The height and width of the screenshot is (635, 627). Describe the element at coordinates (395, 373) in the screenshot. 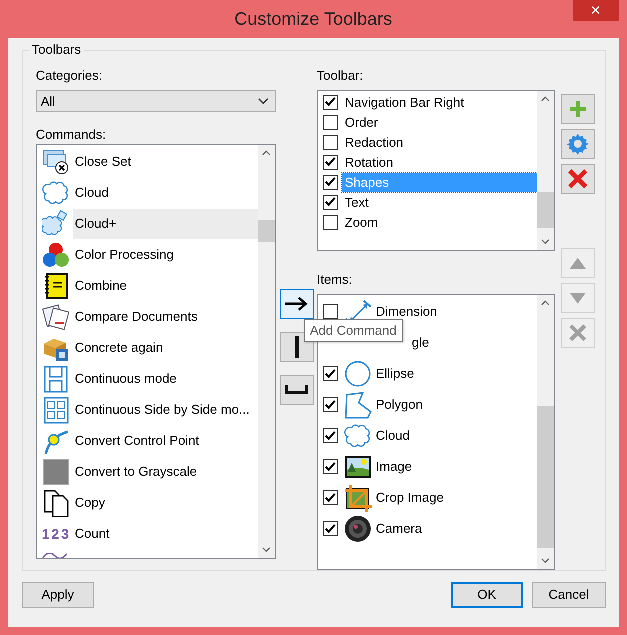

I see `item-label: Ellipse` at that location.